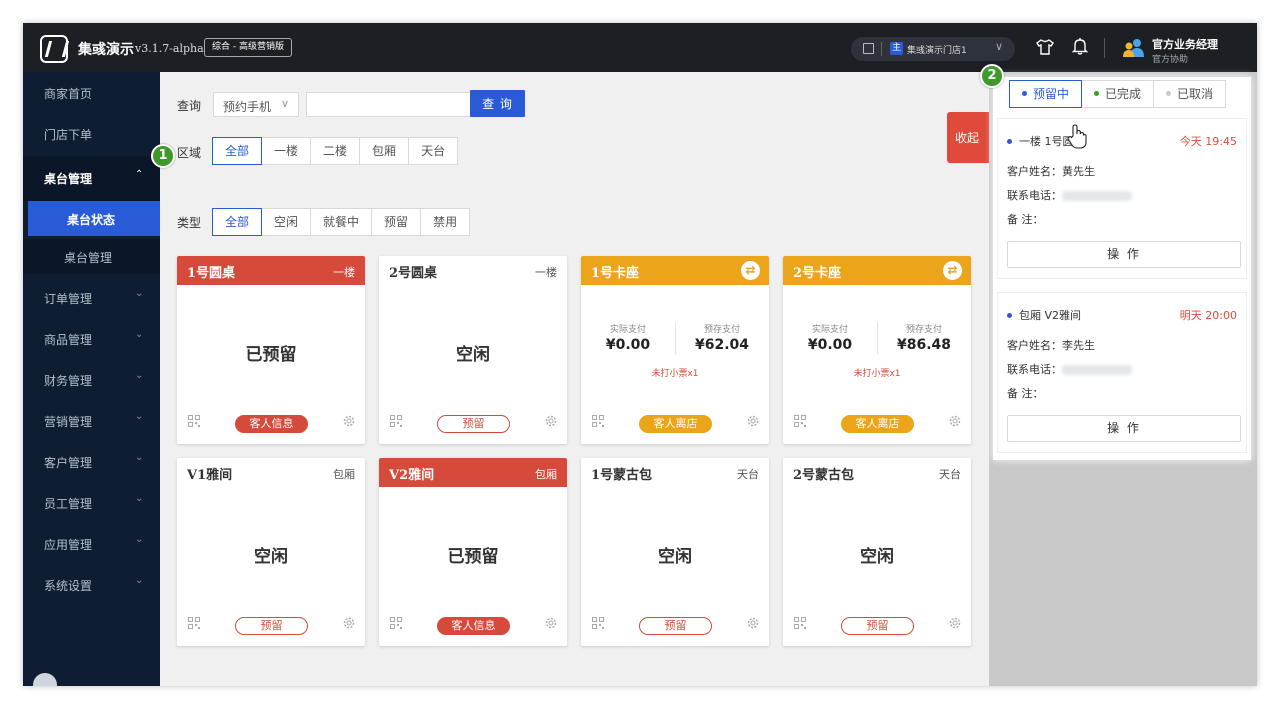 This screenshot has height=709, width=1280. I want to click on table-name: 1号卡座, so click(615, 273).